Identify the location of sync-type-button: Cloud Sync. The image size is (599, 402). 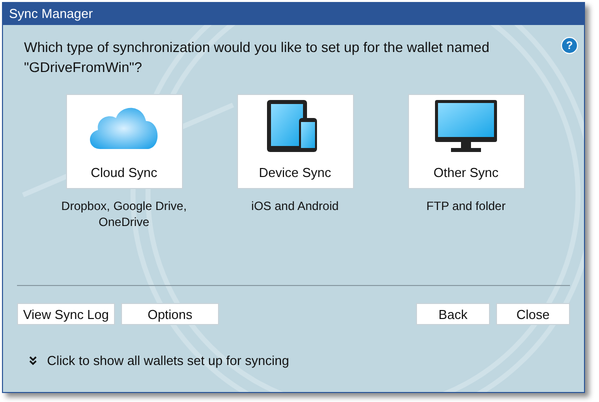
(124, 141).